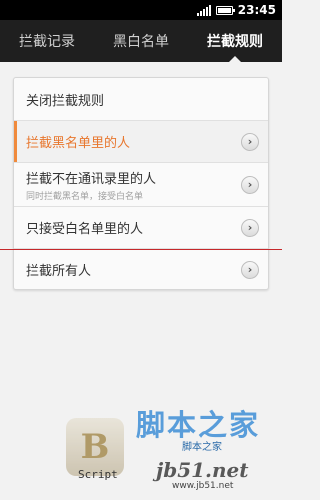  Describe the element at coordinates (202, 470) in the screenshot. I see `watermark-domain: jb51.net` at that location.